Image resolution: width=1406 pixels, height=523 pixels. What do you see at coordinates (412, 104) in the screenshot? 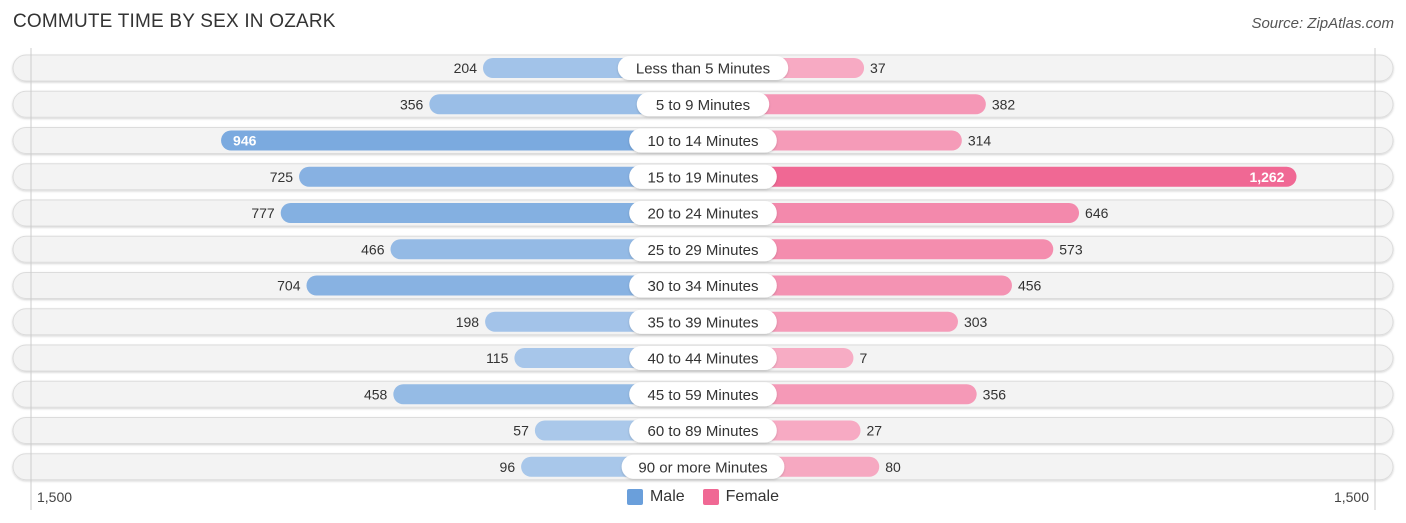
I see `value-label-male: 356` at bounding box center [412, 104].